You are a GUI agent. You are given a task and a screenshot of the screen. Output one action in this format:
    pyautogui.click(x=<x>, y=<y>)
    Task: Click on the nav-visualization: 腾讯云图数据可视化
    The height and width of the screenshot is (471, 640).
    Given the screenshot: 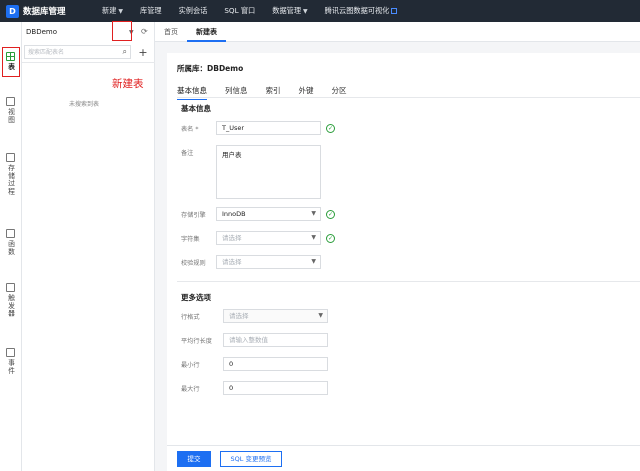 What is the action you would take?
    pyautogui.click(x=361, y=11)
    